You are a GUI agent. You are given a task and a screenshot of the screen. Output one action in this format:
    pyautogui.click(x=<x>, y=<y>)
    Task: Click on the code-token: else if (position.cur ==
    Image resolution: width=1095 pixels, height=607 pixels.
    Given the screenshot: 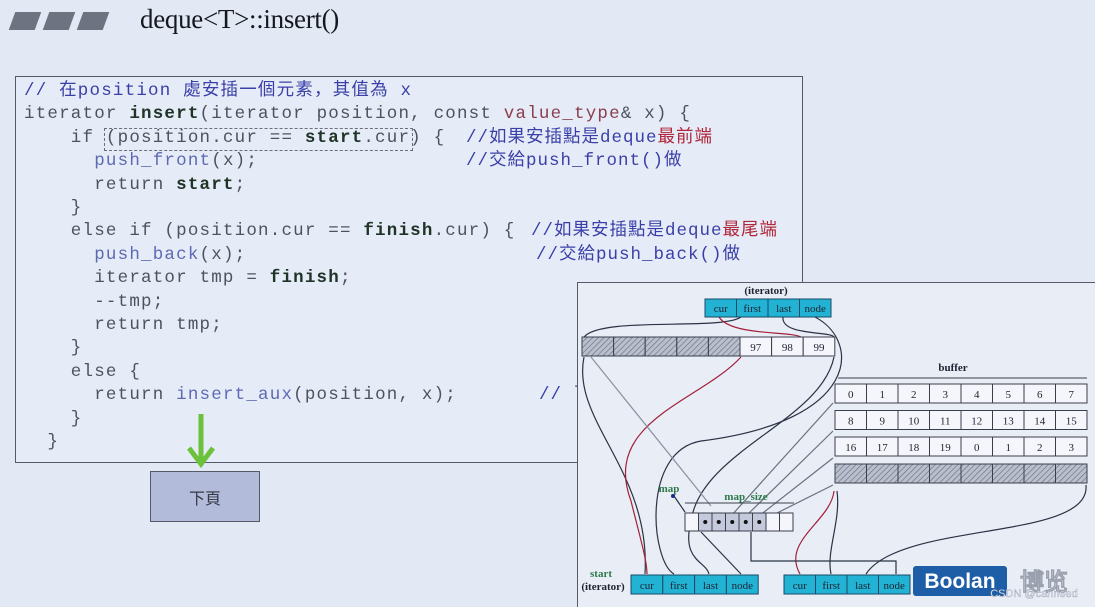 What is the action you would take?
    pyautogui.click(x=194, y=231)
    